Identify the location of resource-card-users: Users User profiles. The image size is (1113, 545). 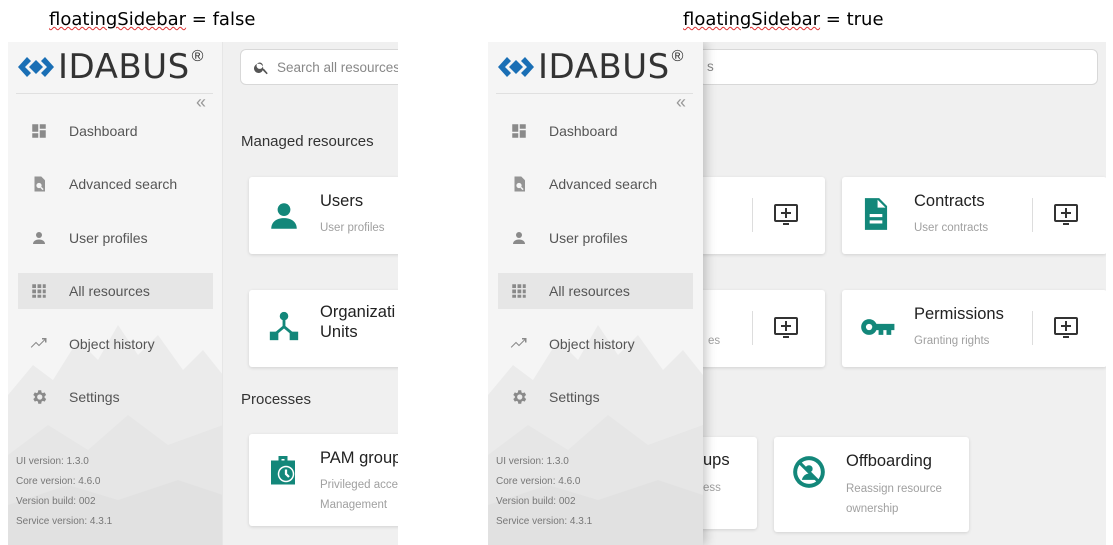
(323, 215).